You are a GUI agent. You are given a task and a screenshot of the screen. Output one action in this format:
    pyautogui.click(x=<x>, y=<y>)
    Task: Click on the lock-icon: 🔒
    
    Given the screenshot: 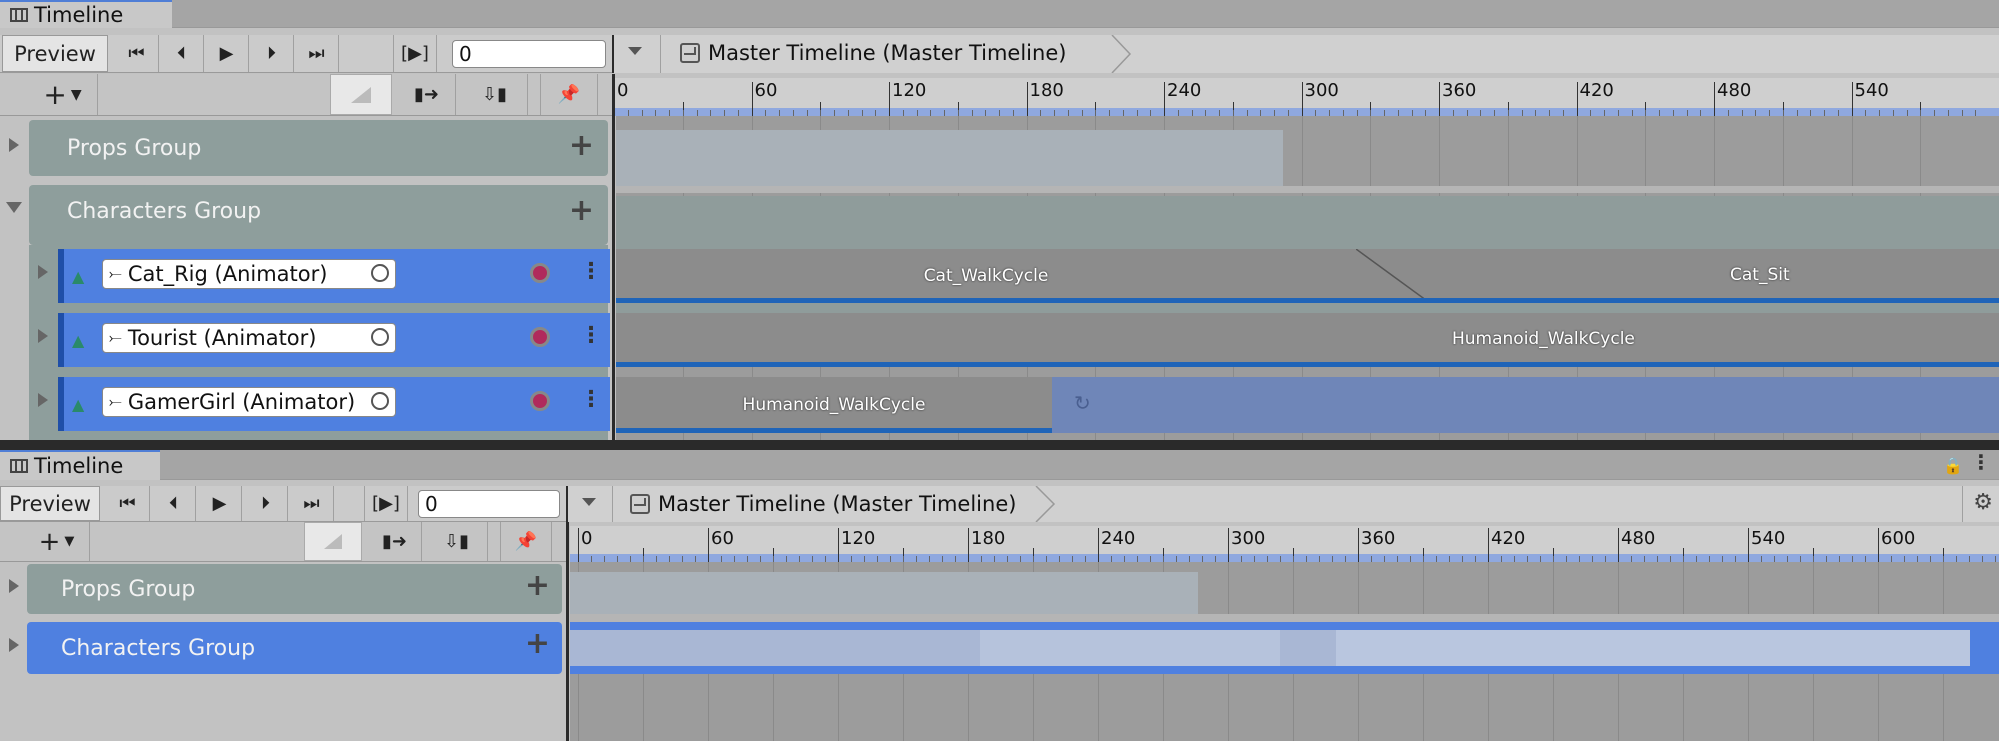 What is the action you would take?
    pyautogui.click(x=1953, y=465)
    